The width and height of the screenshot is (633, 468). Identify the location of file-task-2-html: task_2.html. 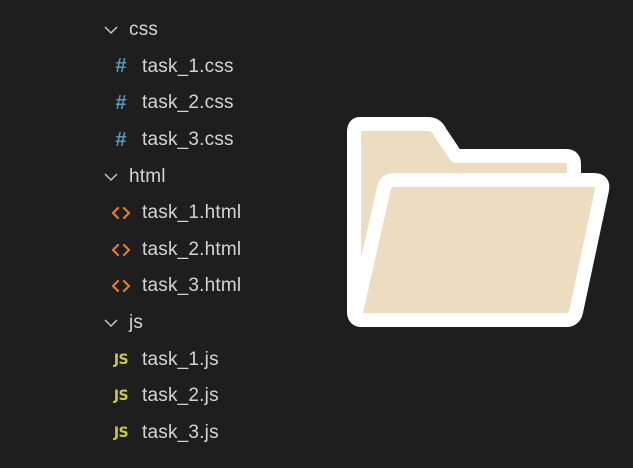
(165, 250).